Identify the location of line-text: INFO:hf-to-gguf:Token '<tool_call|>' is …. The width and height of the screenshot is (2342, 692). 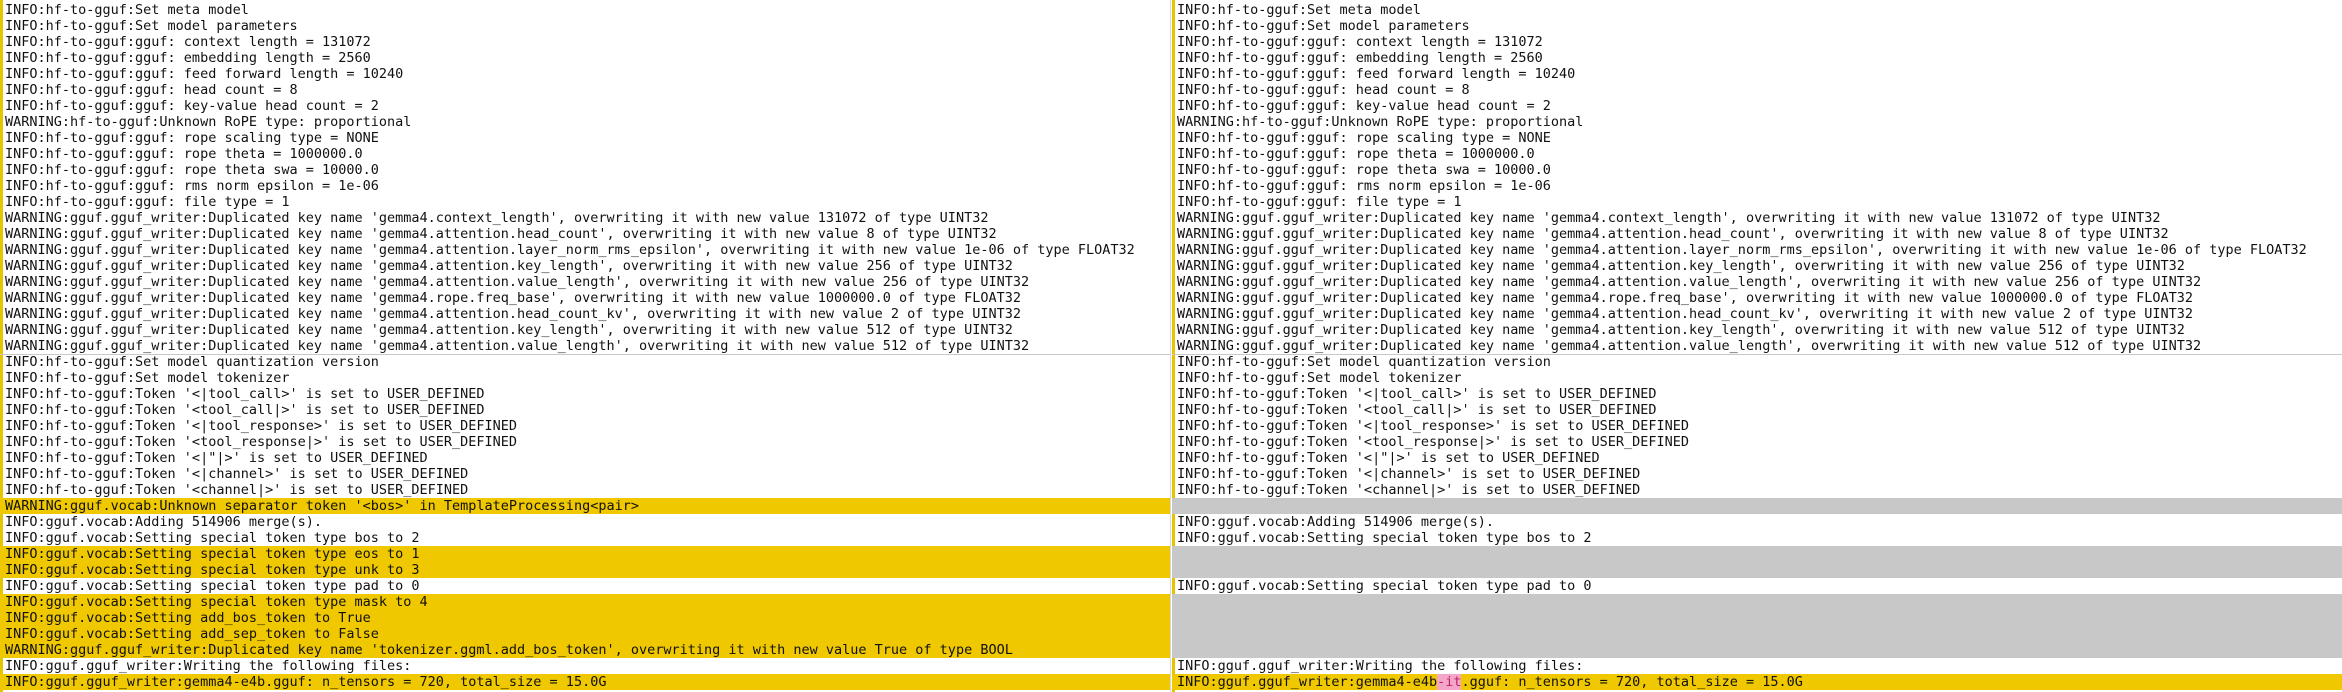
(245, 410).